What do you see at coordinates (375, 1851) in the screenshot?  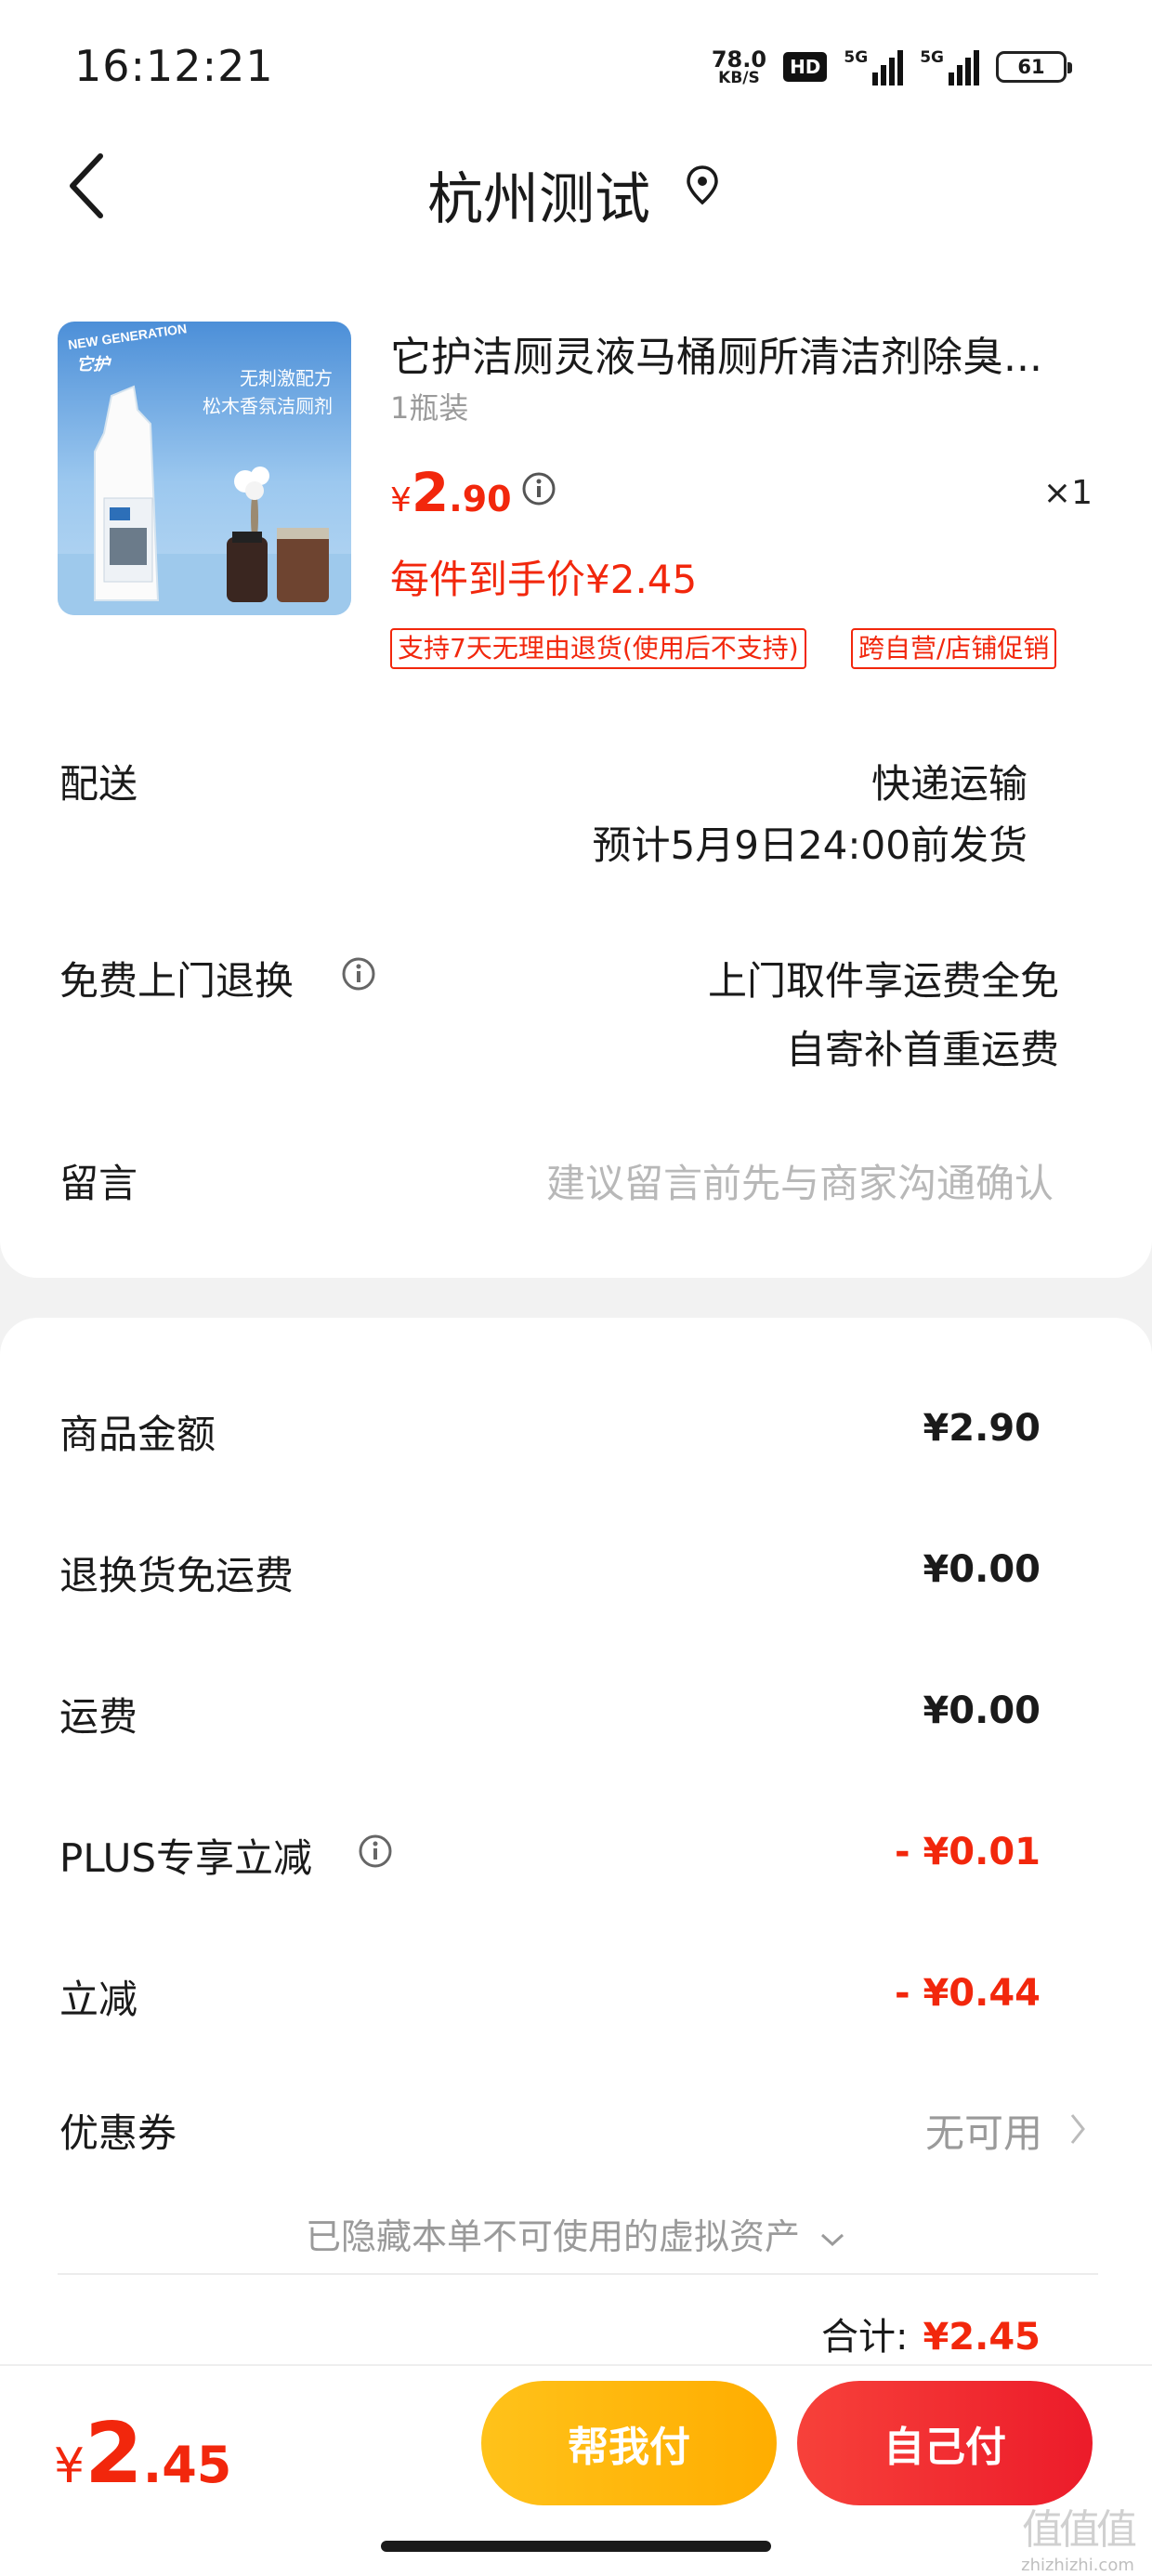 I see `plus-info-icon` at bounding box center [375, 1851].